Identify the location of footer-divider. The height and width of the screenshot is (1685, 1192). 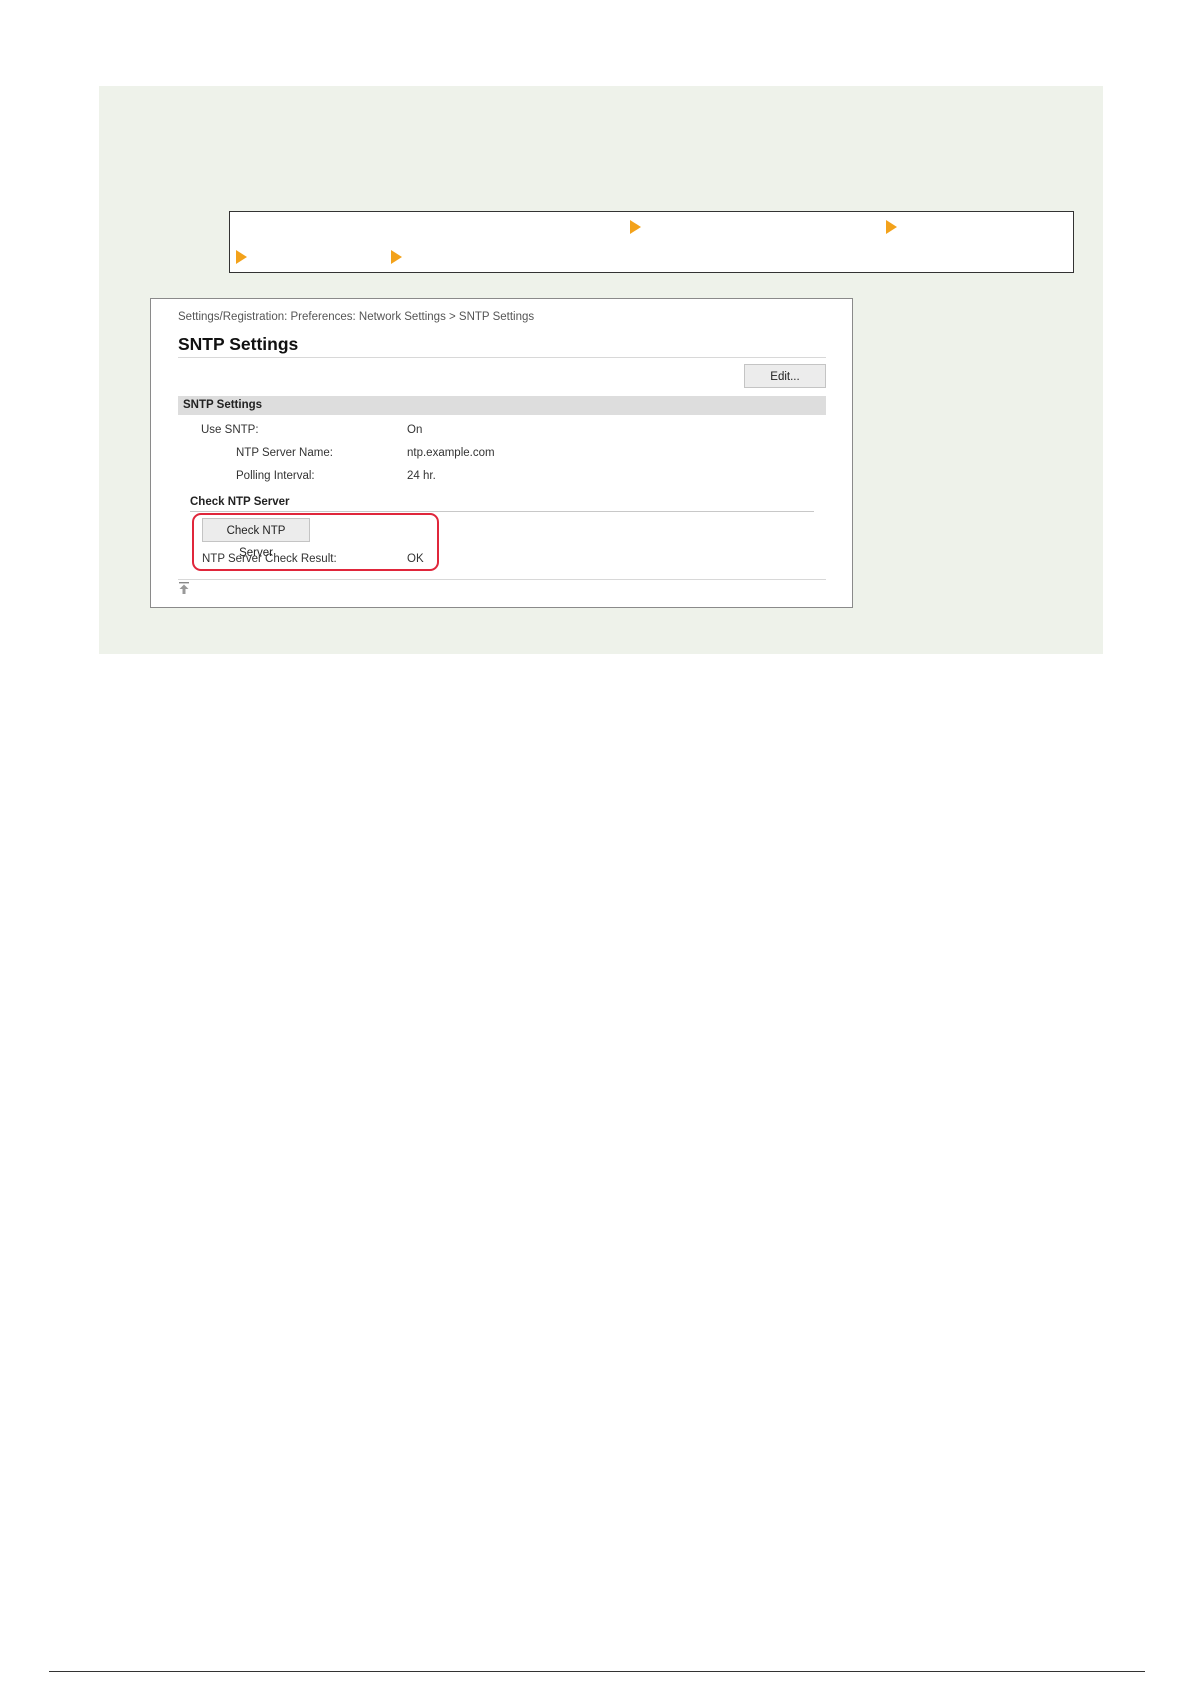
(597, 1671).